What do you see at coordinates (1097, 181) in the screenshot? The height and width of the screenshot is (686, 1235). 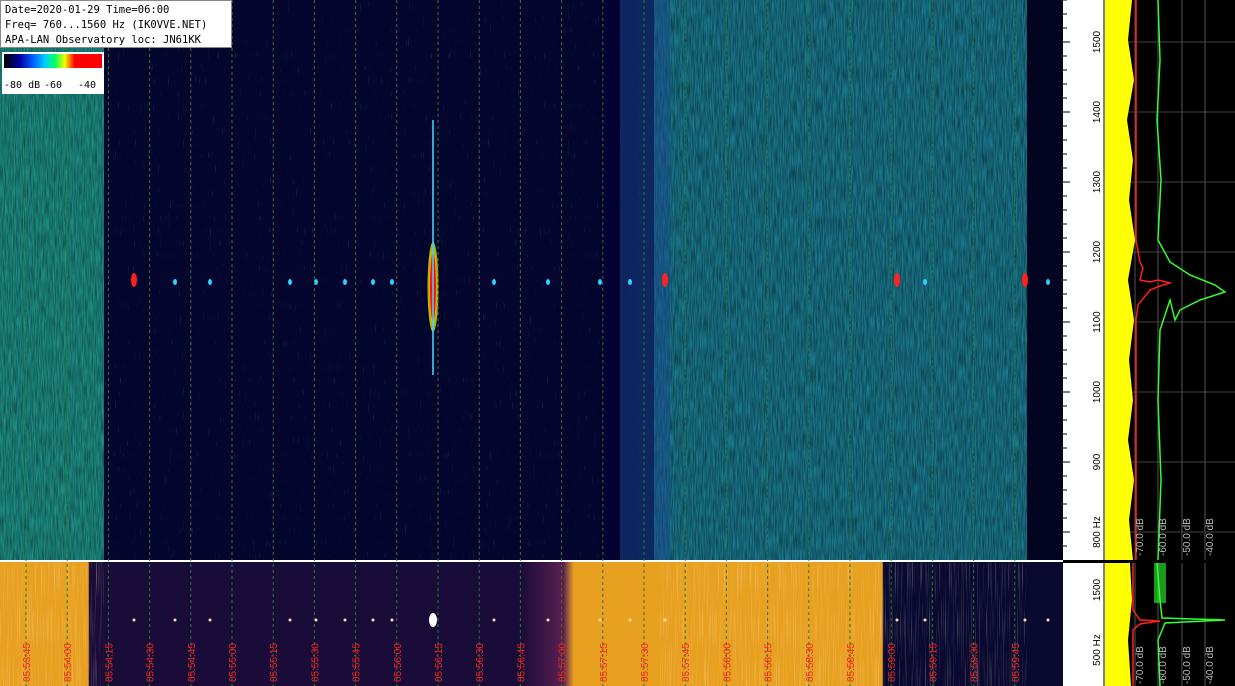 I see `freq-tick-label: 1300` at bounding box center [1097, 181].